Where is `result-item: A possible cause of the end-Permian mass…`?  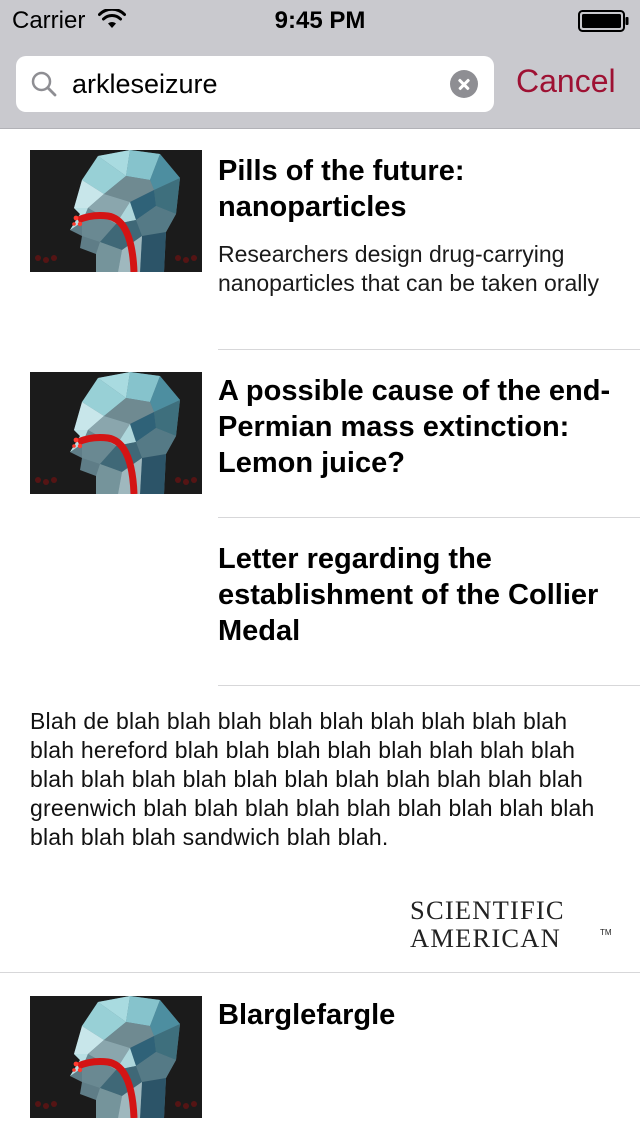
result-item: A possible cause of the end-Permian mass… is located at coordinates (320, 434).